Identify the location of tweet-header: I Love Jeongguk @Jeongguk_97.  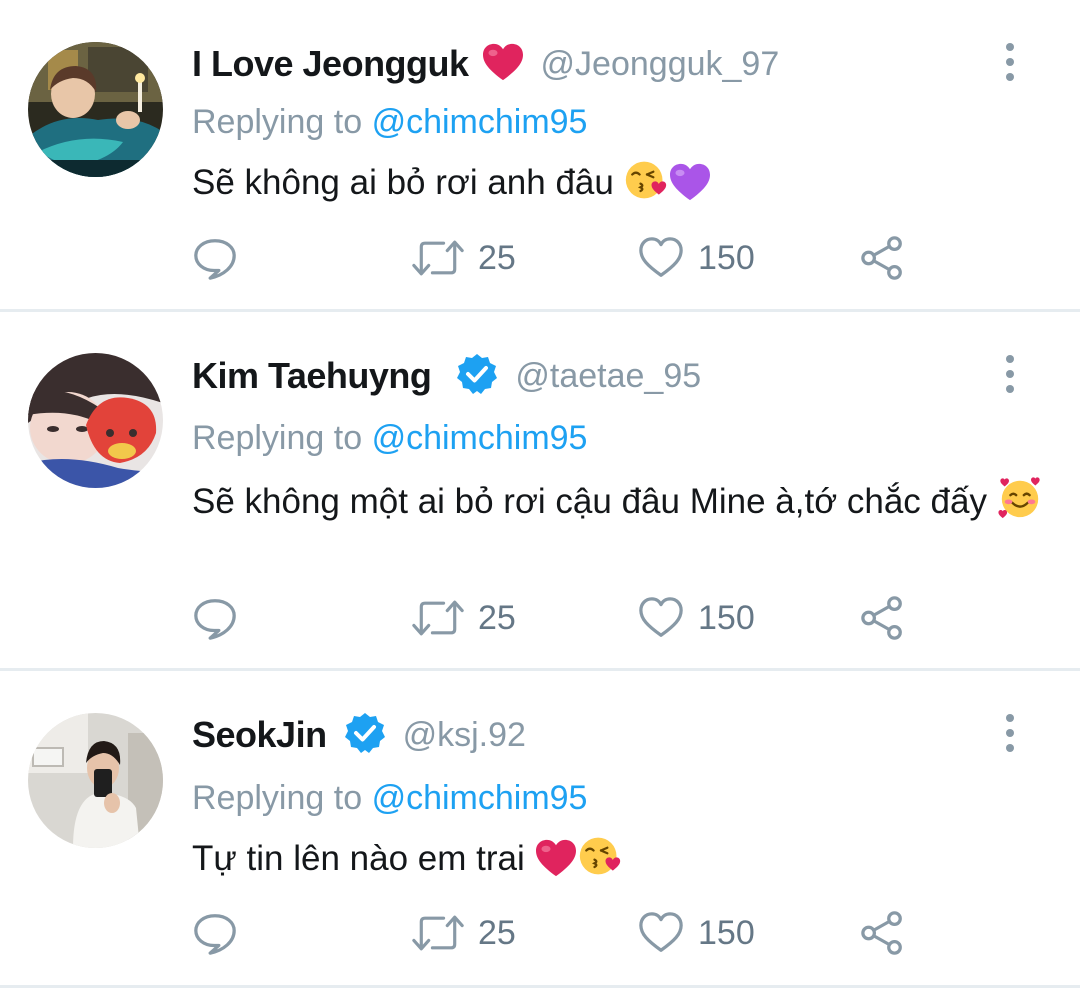
(485, 64).